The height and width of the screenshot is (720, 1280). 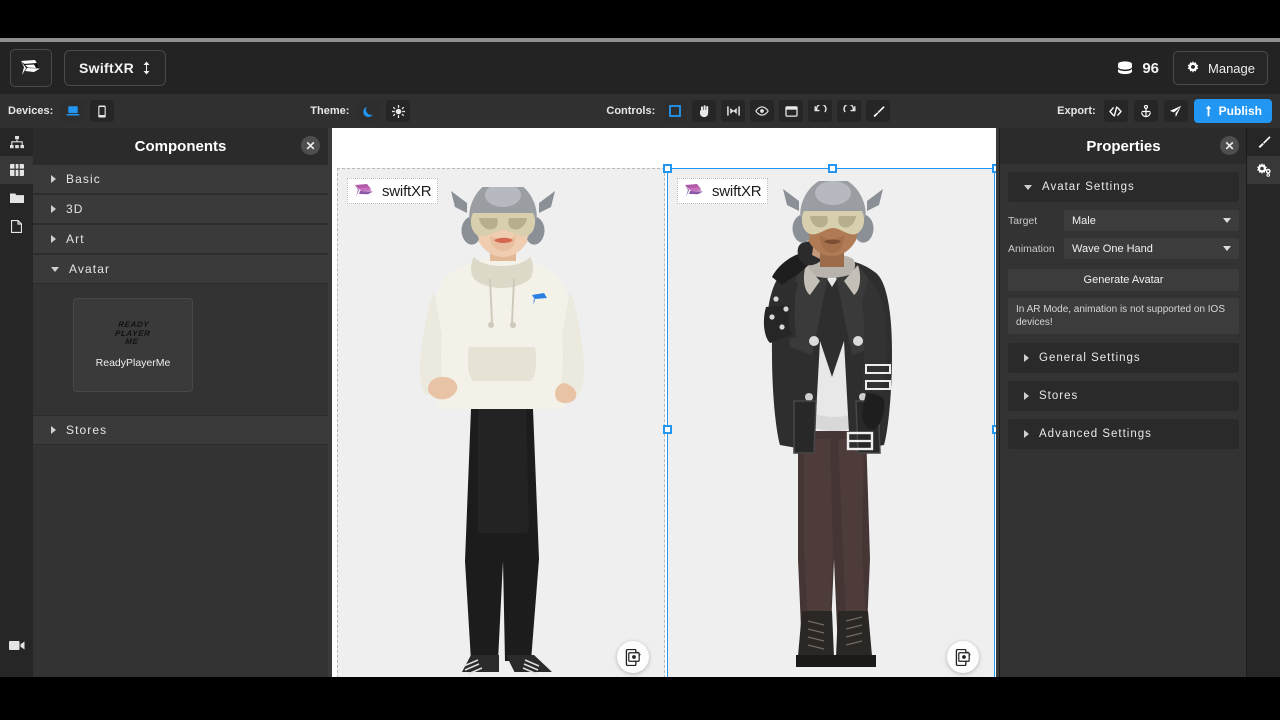 I want to click on anchor-download-icon, so click(x=1145, y=110).